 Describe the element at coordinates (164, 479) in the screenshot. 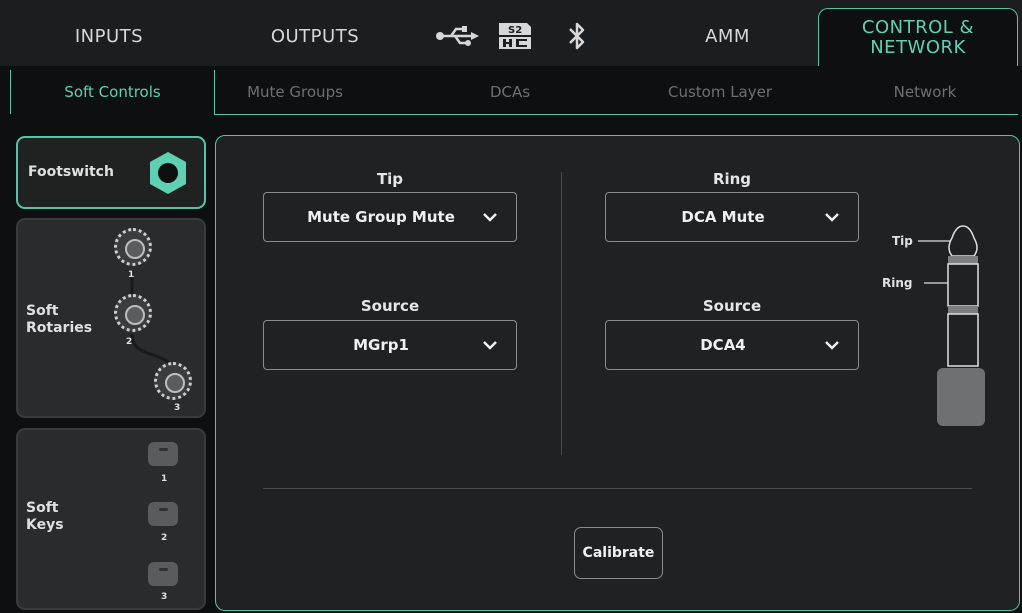

I see `soft-key-number: 1` at that location.